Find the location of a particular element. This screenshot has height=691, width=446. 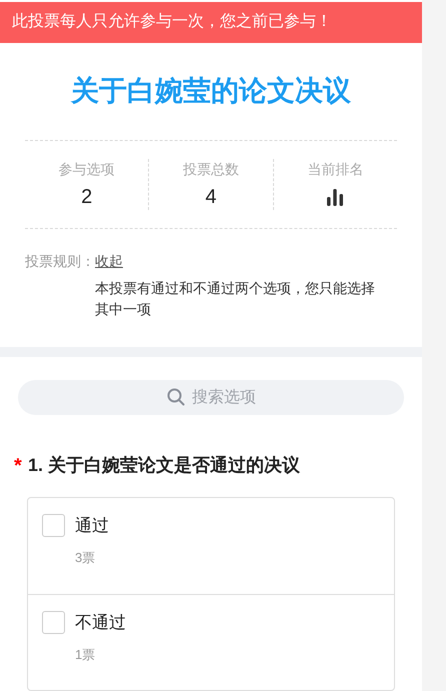

stat-value: 2 is located at coordinates (86, 197).